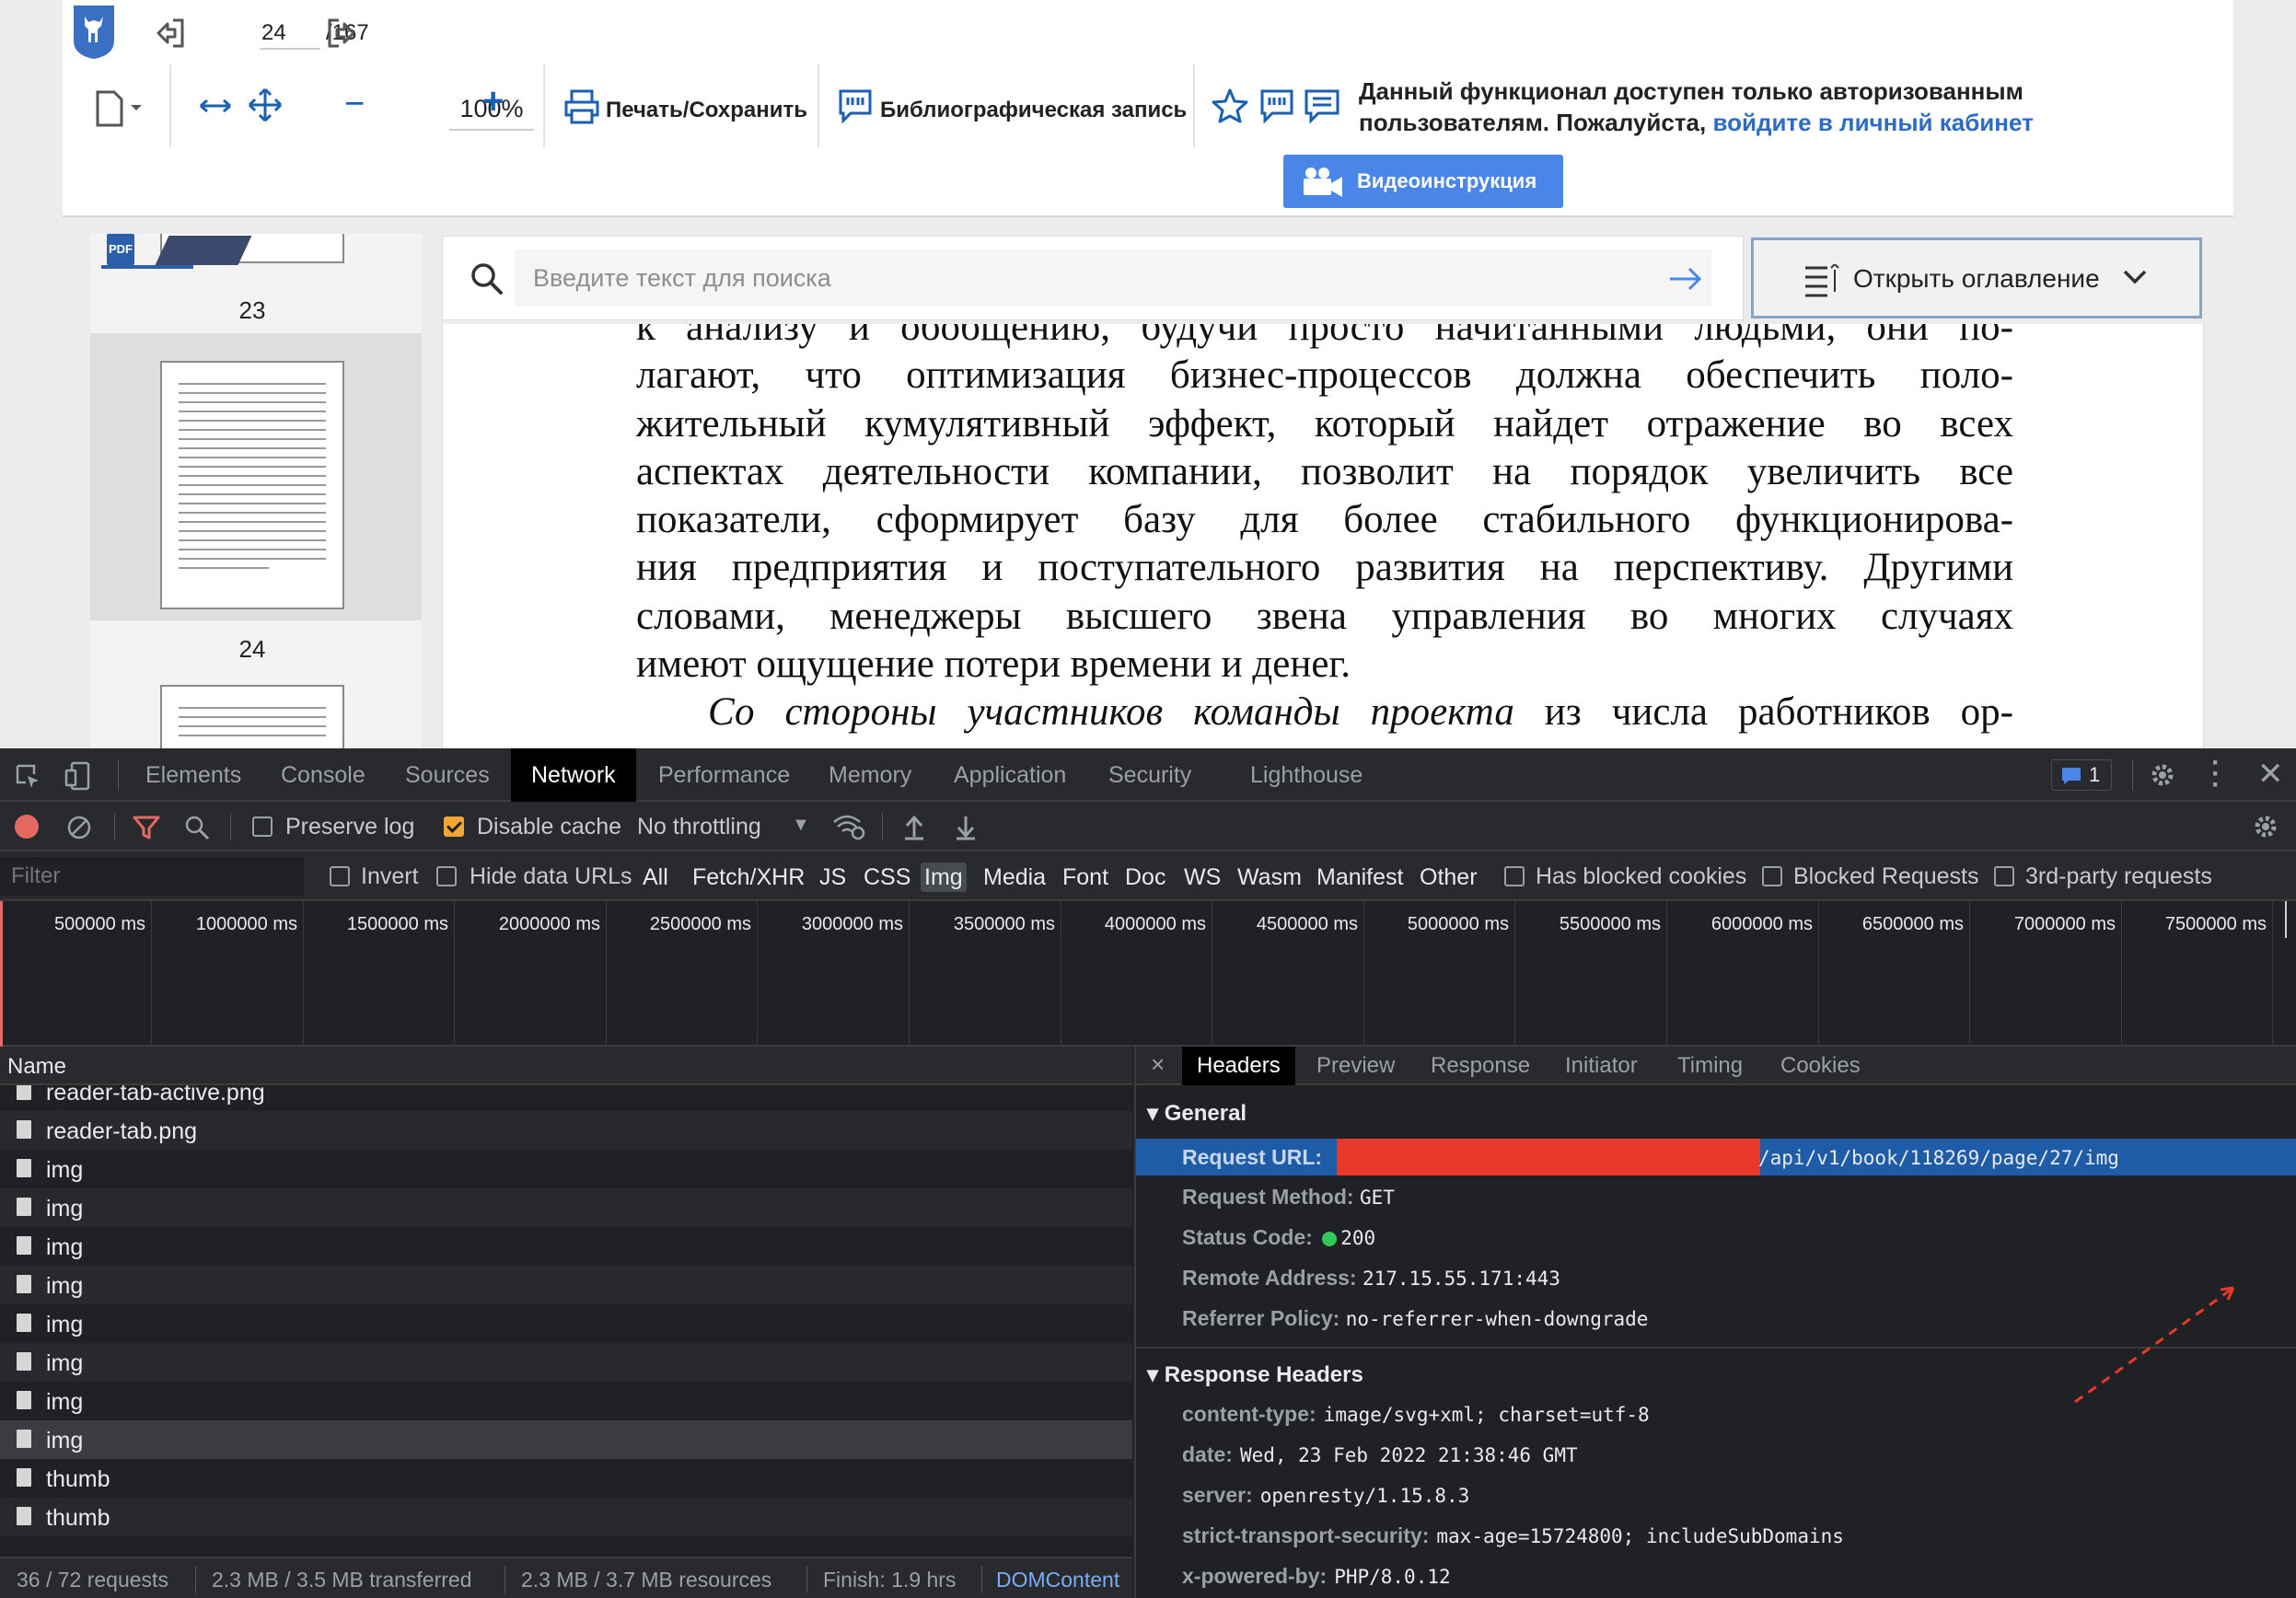  What do you see at coordinates (581, 106) in the screenshot?
I see `printer-icon` at bounding box center [581, 106].